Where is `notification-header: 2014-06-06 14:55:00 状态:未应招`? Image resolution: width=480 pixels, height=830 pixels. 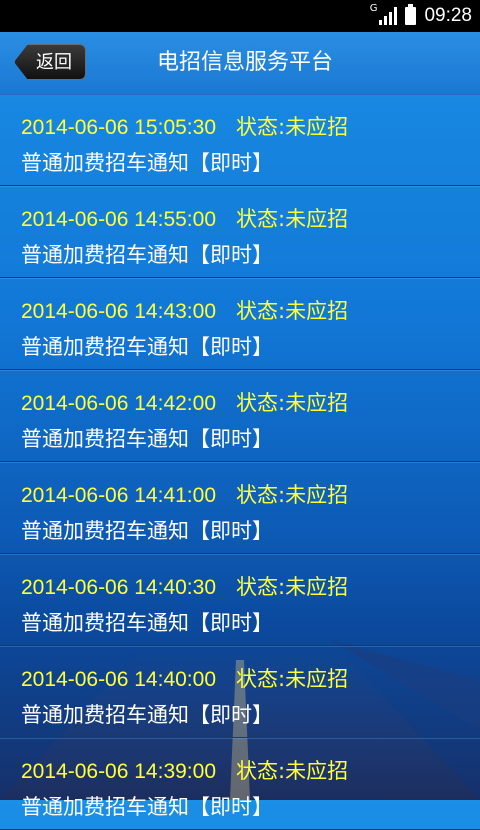
notification-header: 2014-06-06 14:55:00 状态:未应招 is located at coordinates (184, 218).